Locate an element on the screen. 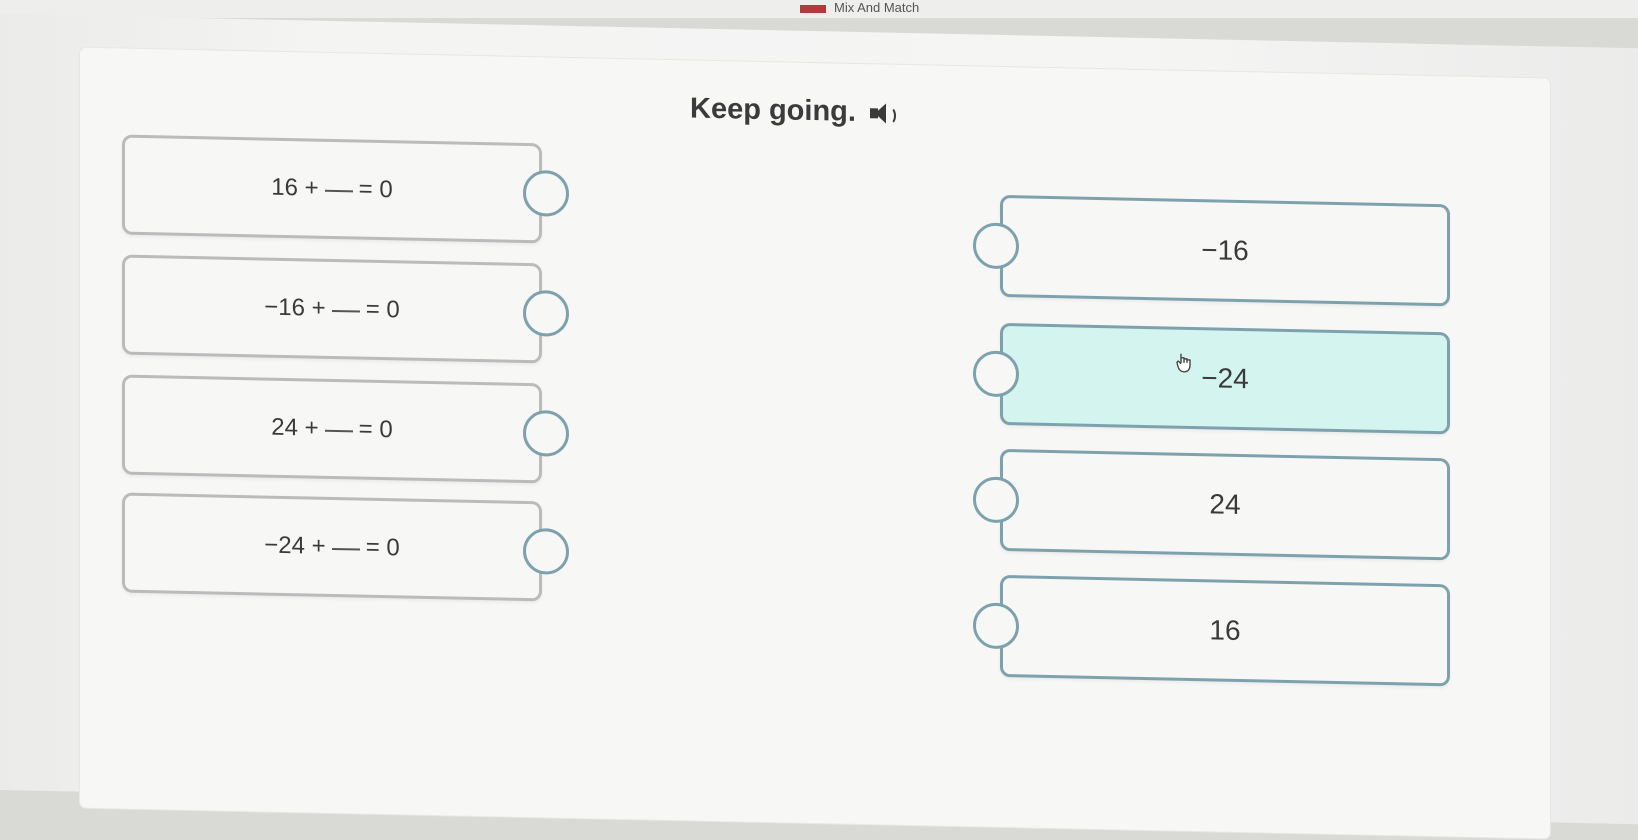  answer-tile-3: 24 is located at coordinates (1211, 504).